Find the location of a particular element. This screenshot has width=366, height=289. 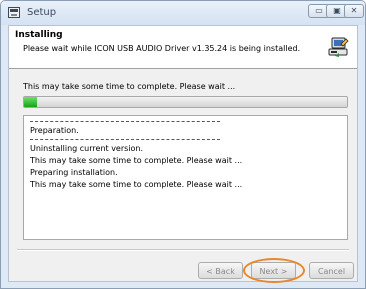

footer-divider is located at coordinates (183, 250).